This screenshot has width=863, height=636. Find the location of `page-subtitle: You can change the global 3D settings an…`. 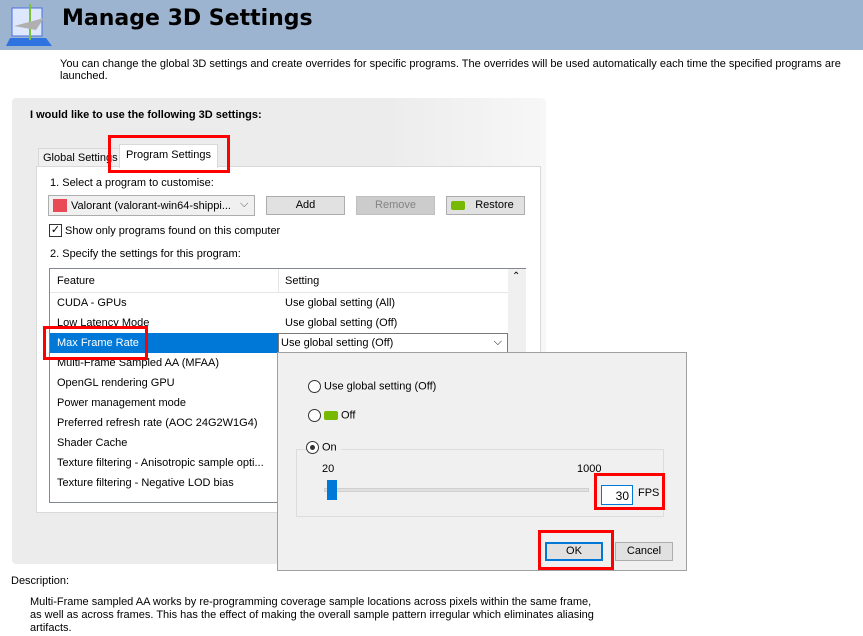

page-subtitle: You can change the global 3D settings an… is located at coordinates (450, 70).